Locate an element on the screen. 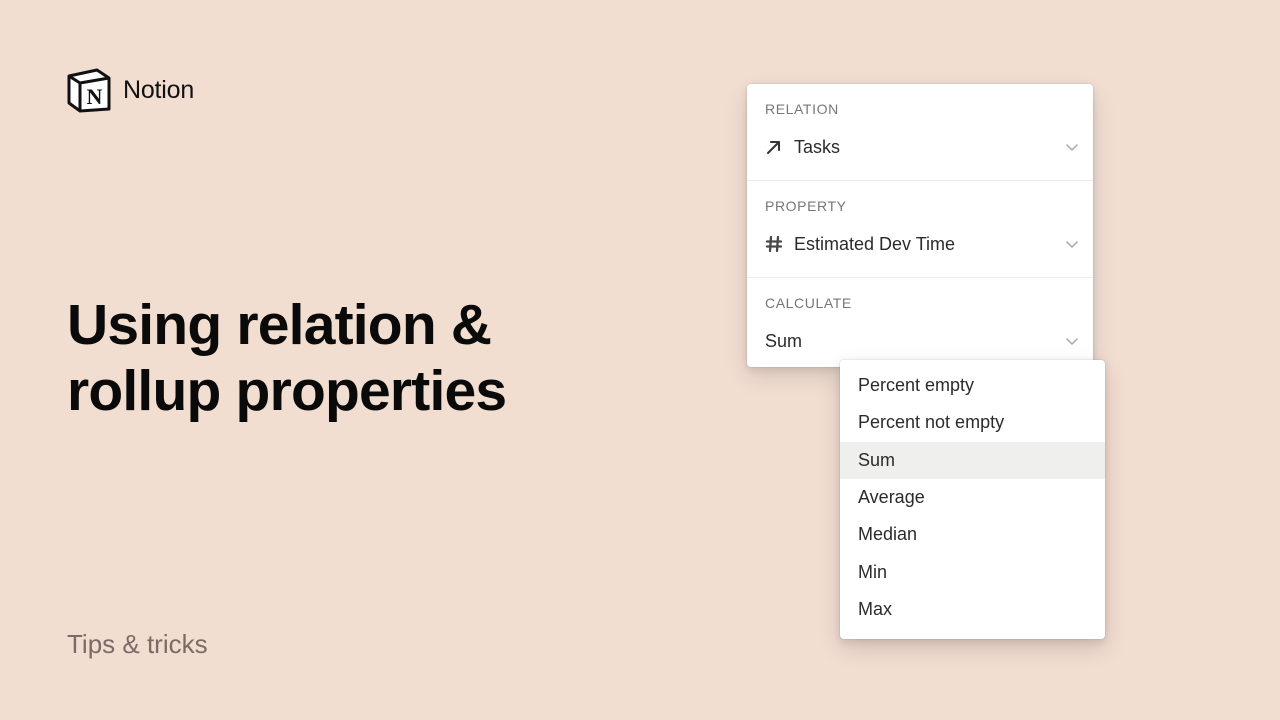 This screenshot has height=720, width=1280. hash-icon is located at coordinates (774, 244).